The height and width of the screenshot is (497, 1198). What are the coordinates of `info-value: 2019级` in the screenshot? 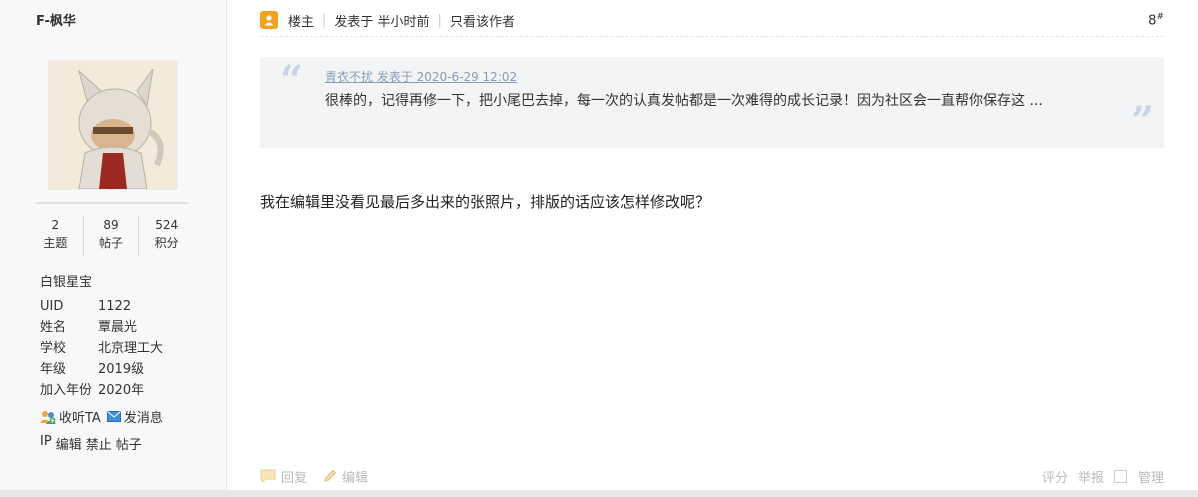 It's located at (121, 369).